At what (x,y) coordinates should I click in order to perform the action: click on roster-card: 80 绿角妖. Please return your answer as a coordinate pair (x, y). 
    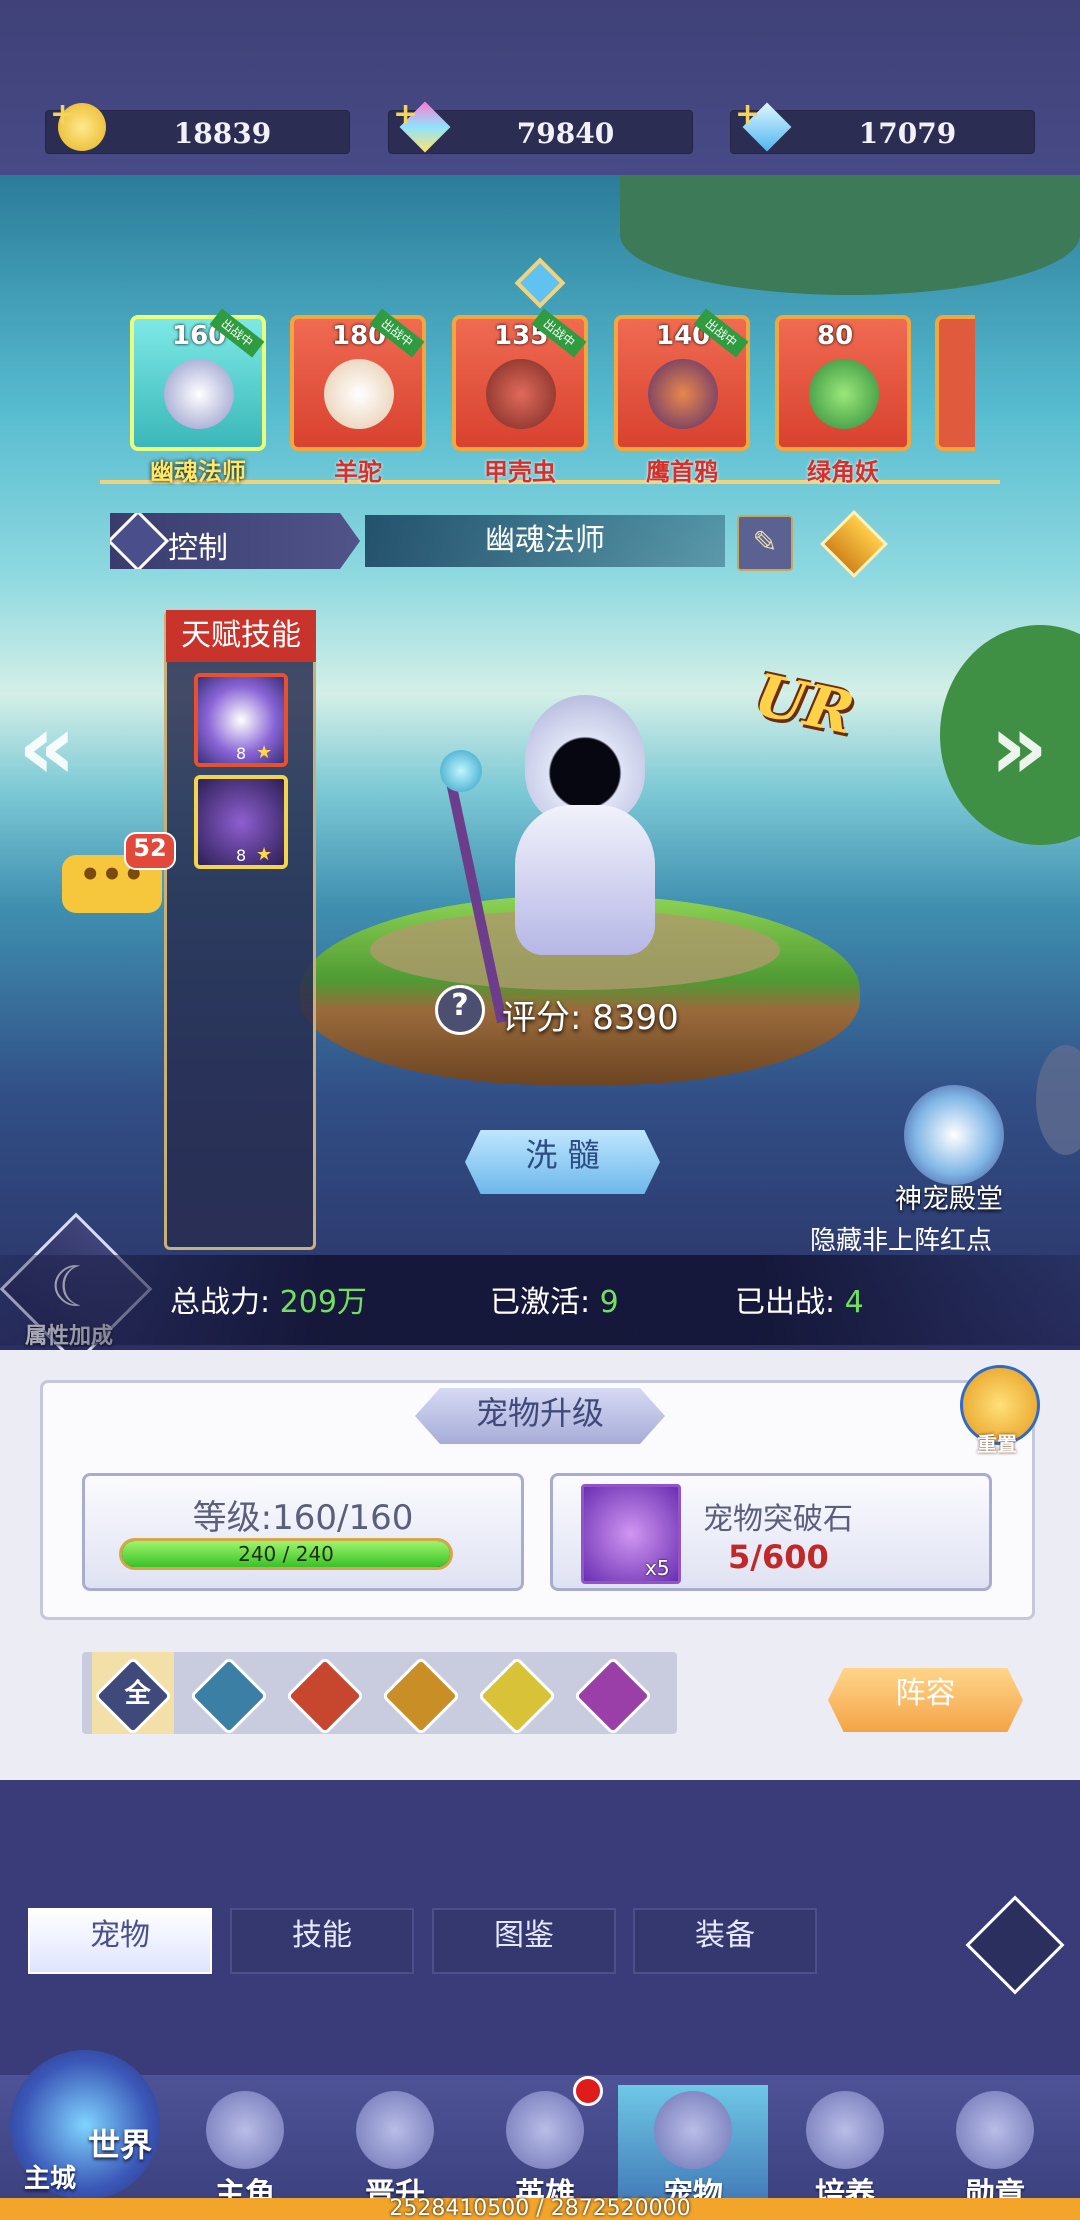
    Looking at the image, I should click on (843, 400).